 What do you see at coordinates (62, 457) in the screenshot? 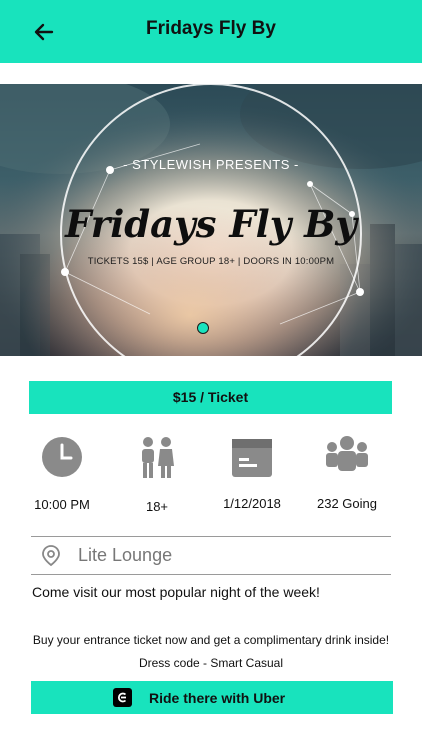
I see `clock-icon` at bounding box center [62, 457].